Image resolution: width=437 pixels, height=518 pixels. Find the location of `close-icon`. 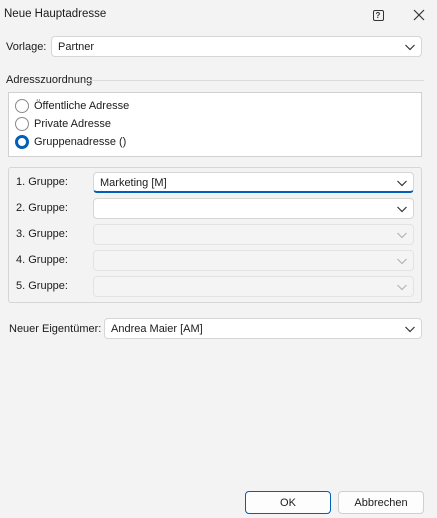

close-icon is located at coordinates (419, 15).